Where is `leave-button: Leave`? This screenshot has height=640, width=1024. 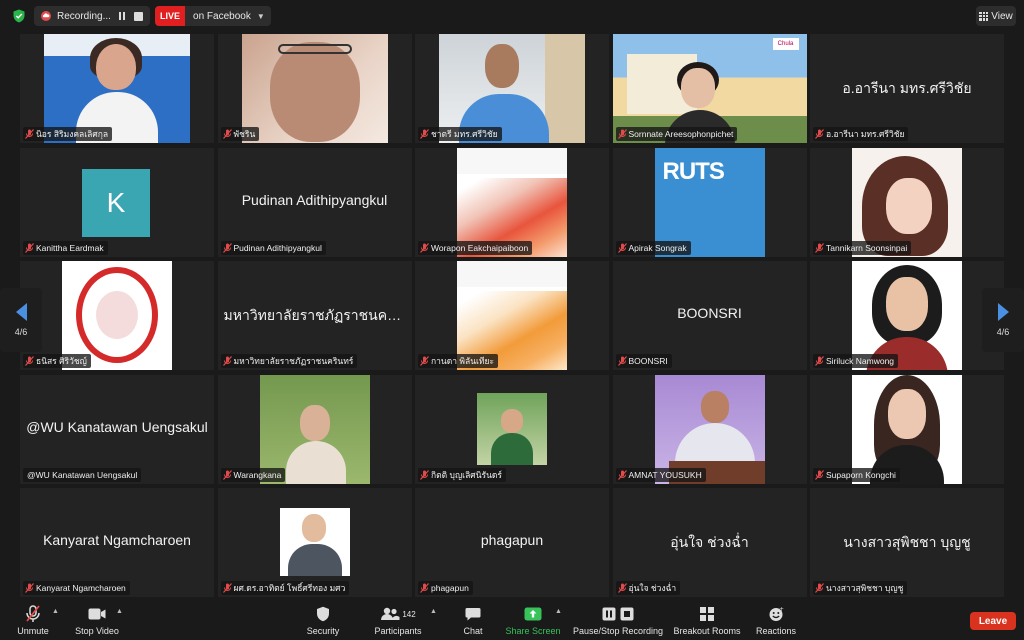
leave-button: Leave is located at coordinates (993, 621).